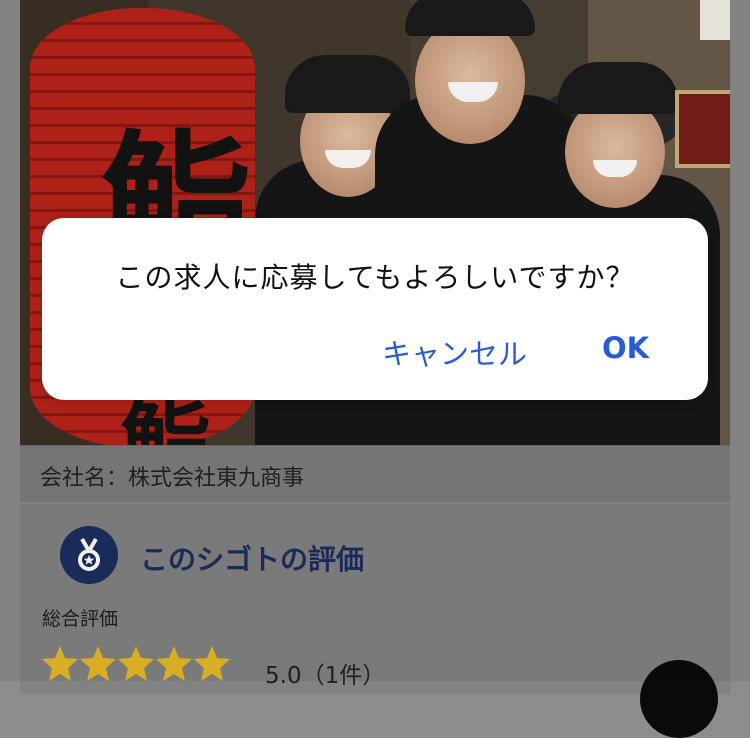 Image resolution: width=750 pixels, height=738 pixels. I want to click on cancel-button: キャンセル, so click(454, 352).